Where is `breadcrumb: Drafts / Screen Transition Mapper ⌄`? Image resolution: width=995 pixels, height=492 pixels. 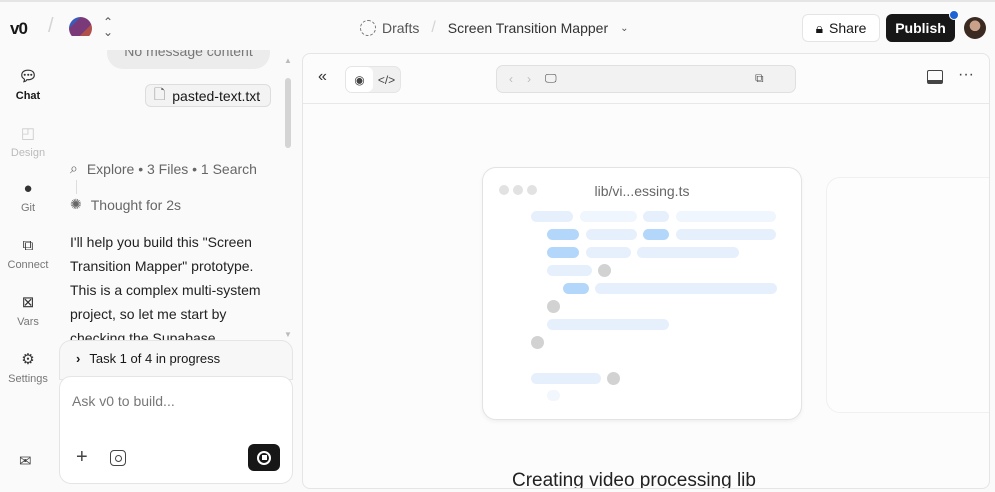 breadcrumb: Drafts / Screen Transition Mapper ⌄ is located at coordinates (494, 28).